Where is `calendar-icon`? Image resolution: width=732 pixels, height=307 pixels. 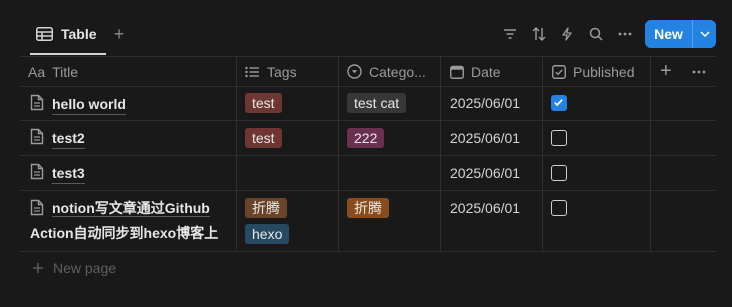
calendar-icon is located at coordinates (457, 72).